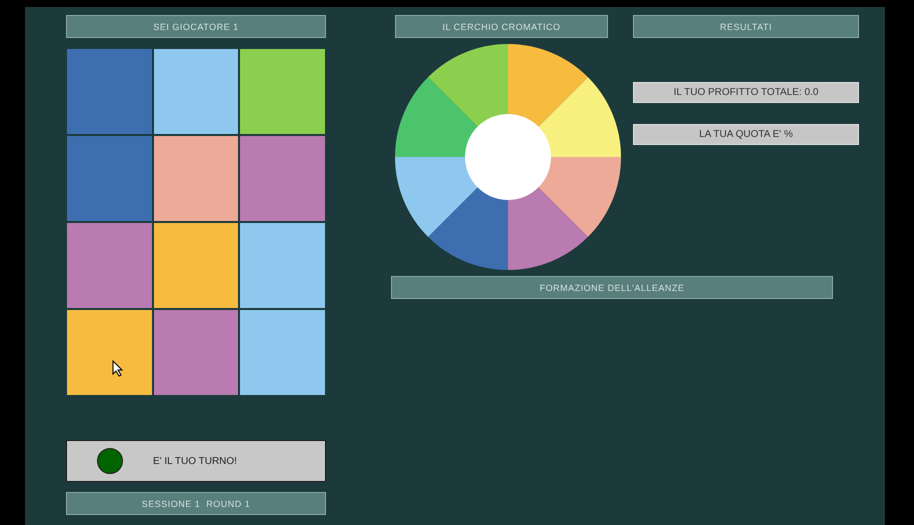 The height and width of the screenshot is (525, 914). Describe the element at coordinates (196, 26) in the screenshot. I see `player-tab: SEI GIOCATORE 1` at that location.